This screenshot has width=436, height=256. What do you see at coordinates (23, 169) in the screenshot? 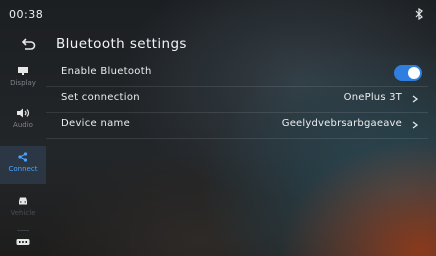
I see `sidebar-item-label: Connect` at bounding box center [23, 169].